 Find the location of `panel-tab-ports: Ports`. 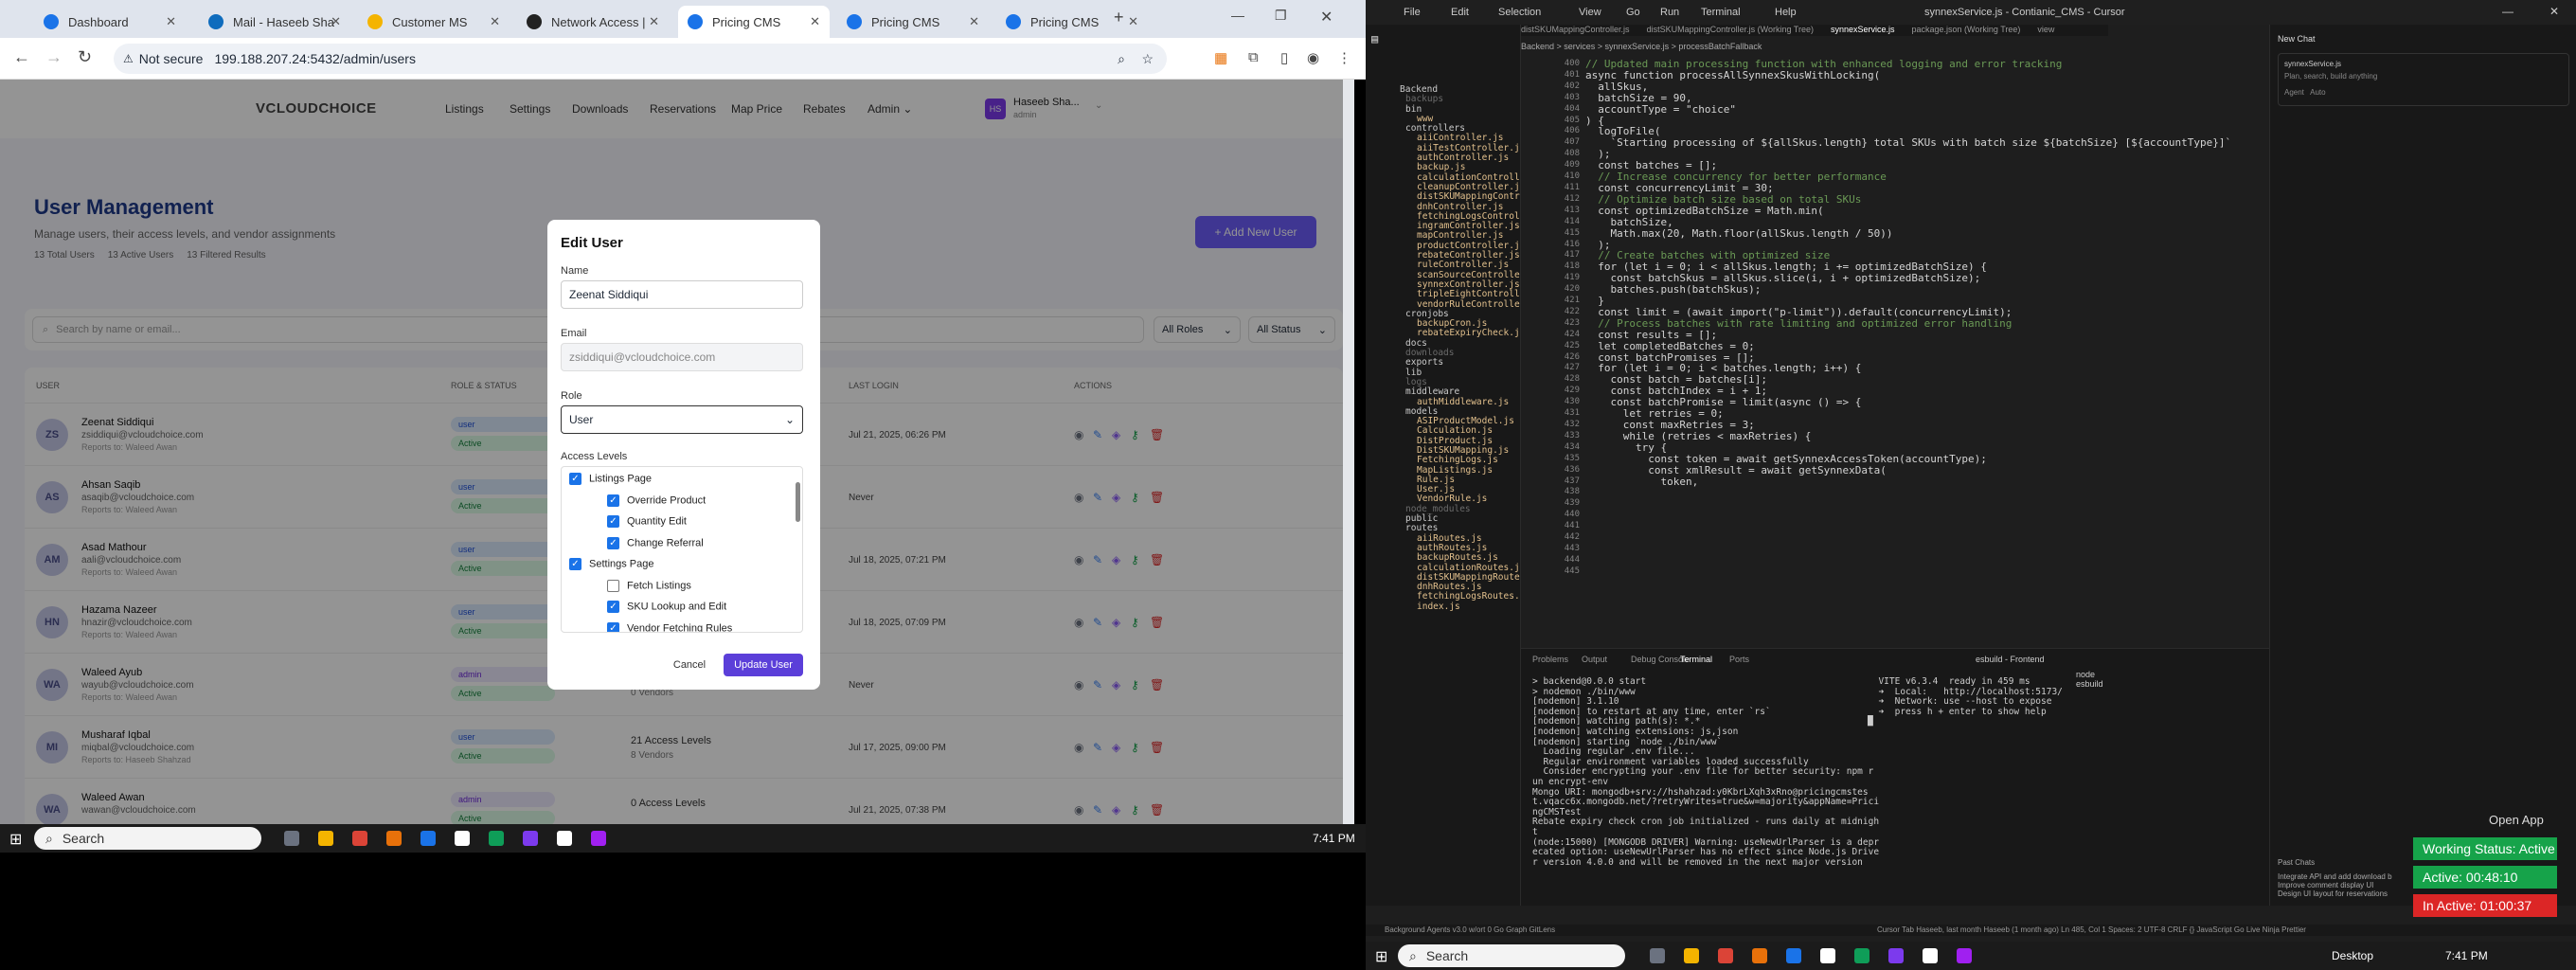

panel-tab-ports: Ports is located at coordinates (1739, 659).